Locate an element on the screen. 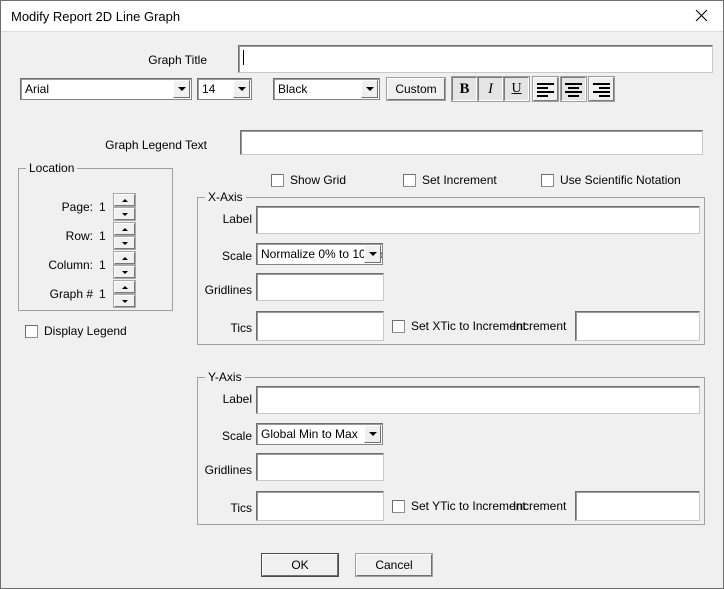 This screenshot has height=589, width=724. align-center-icon is located at coordinates (573, 89).